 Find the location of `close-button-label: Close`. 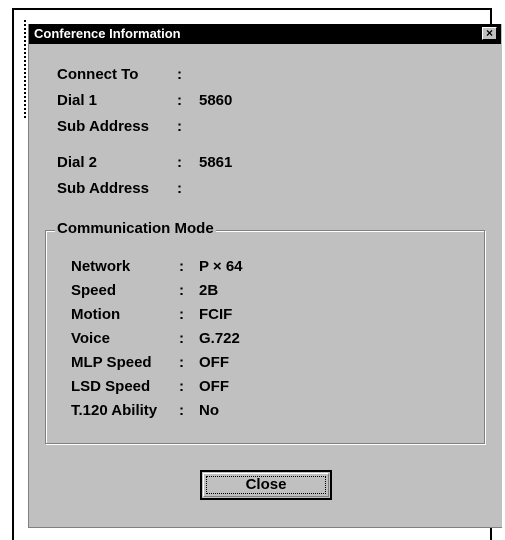

close-button-label: Close is located at coordinates (266, 484).